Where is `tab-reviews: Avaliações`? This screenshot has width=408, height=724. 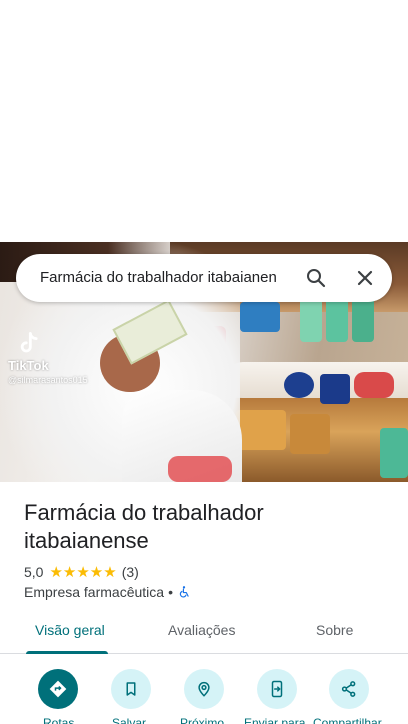 tab-reviews: Avaliações is located at coordinates (201, 630).